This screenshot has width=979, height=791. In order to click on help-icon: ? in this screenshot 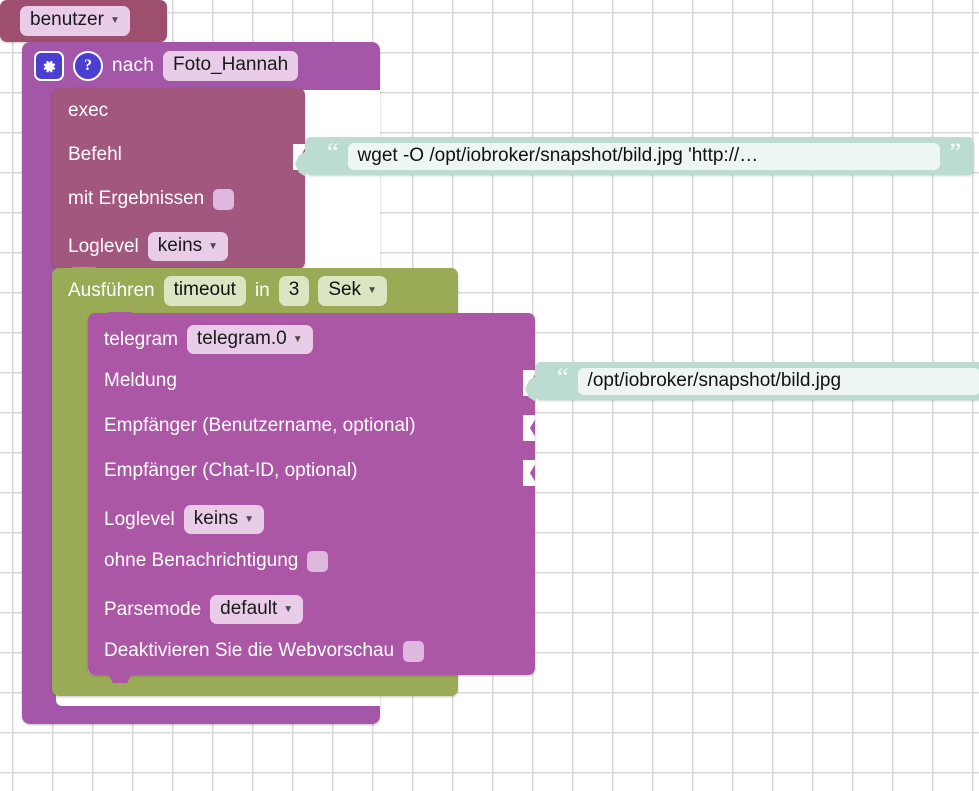, I will do `click(88, 66)`.